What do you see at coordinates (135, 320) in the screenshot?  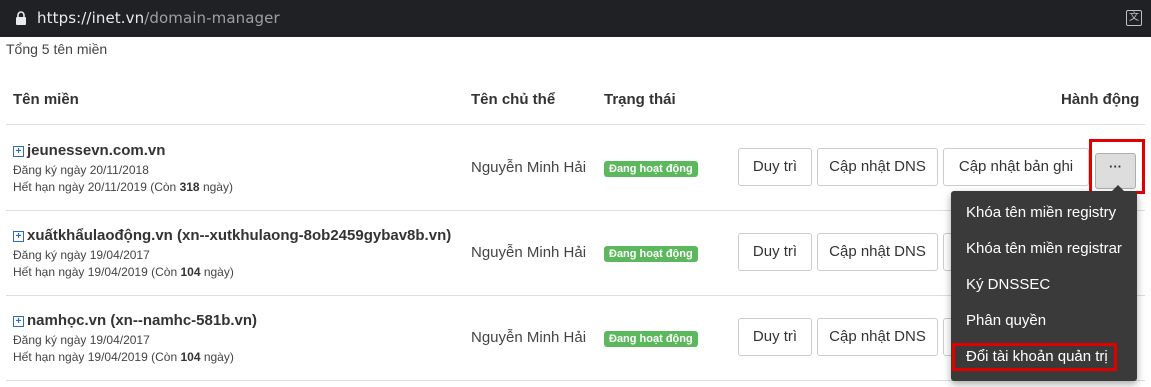 I see `domain-name: + namhọc.vn (xn--namhc-581b.vn)` at bounding box center [135, 320].